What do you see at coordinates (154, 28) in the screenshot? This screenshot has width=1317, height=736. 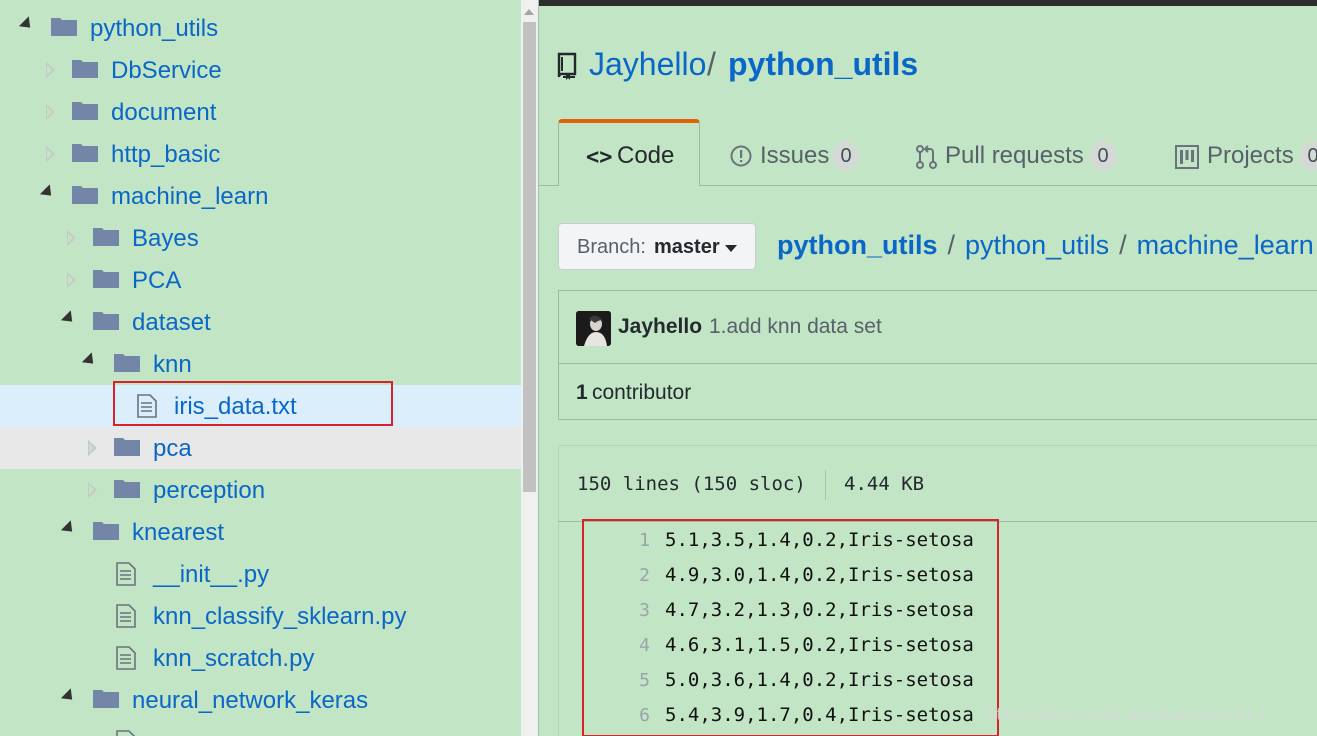 I see `tree-item-label: python_utils` at bounding box center [154, 28].